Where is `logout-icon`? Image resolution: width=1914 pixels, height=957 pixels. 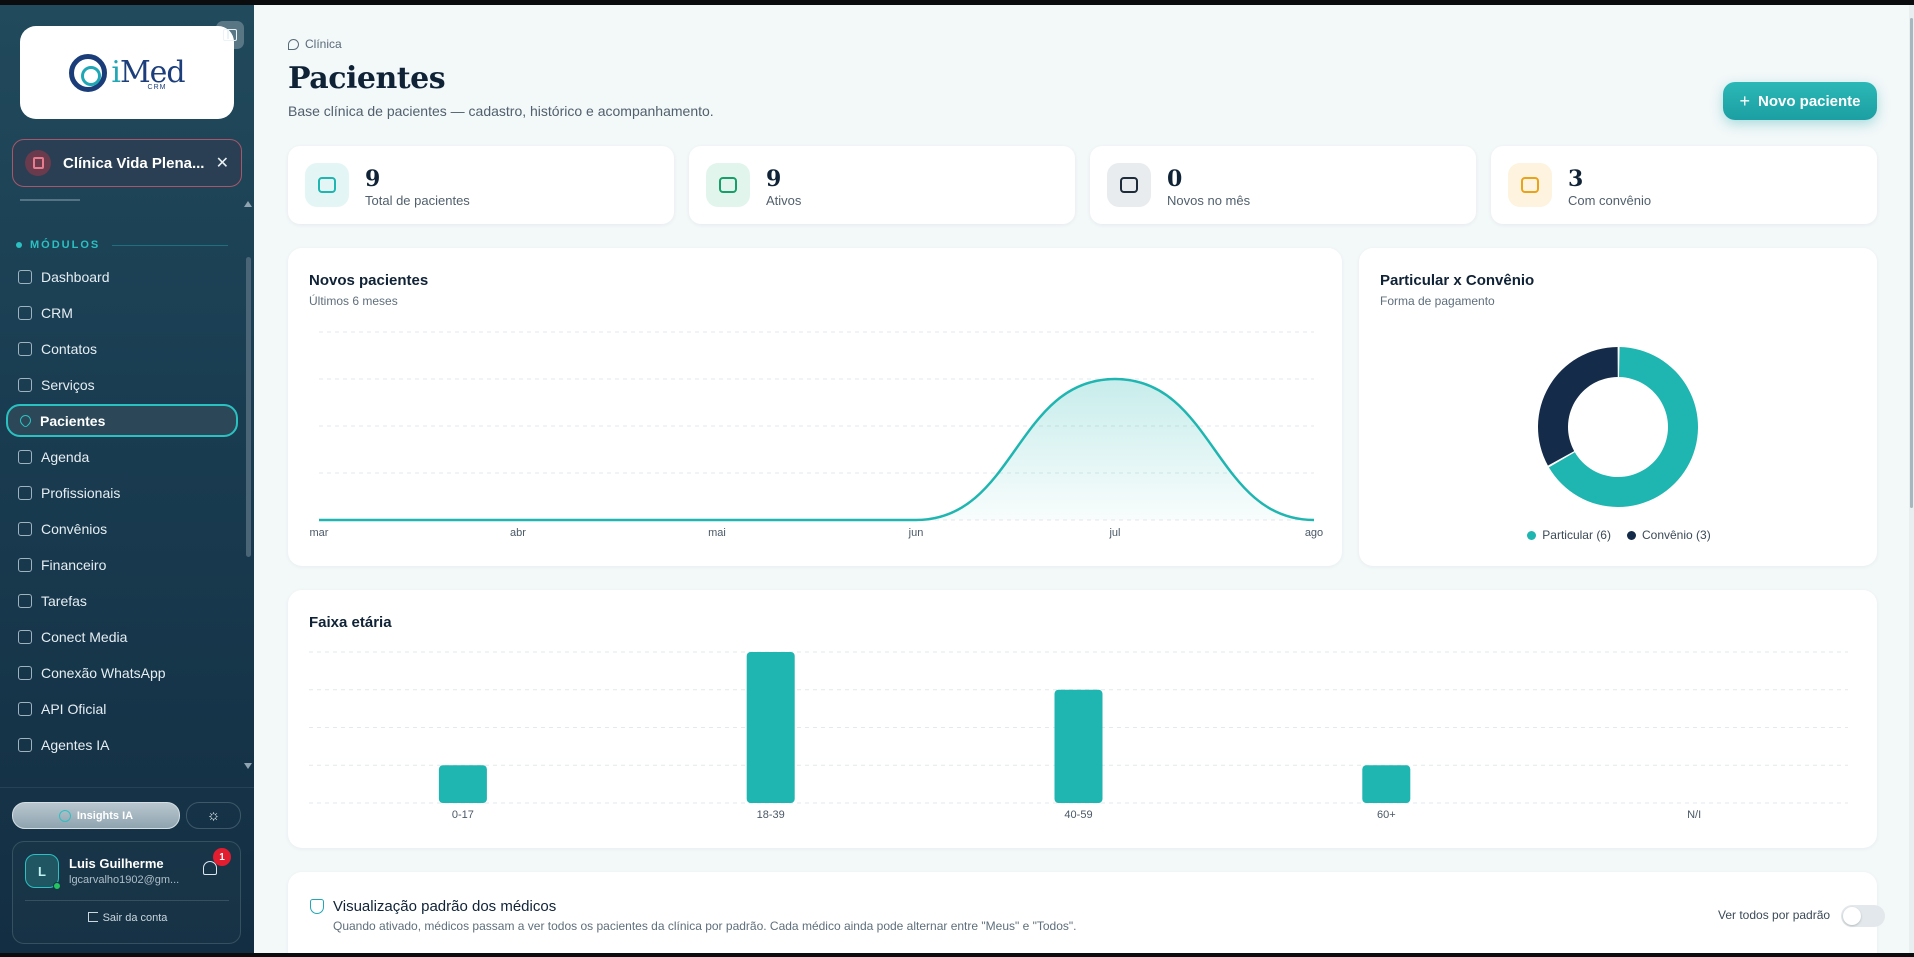
logout-icon is located at coordinates (92, 917).